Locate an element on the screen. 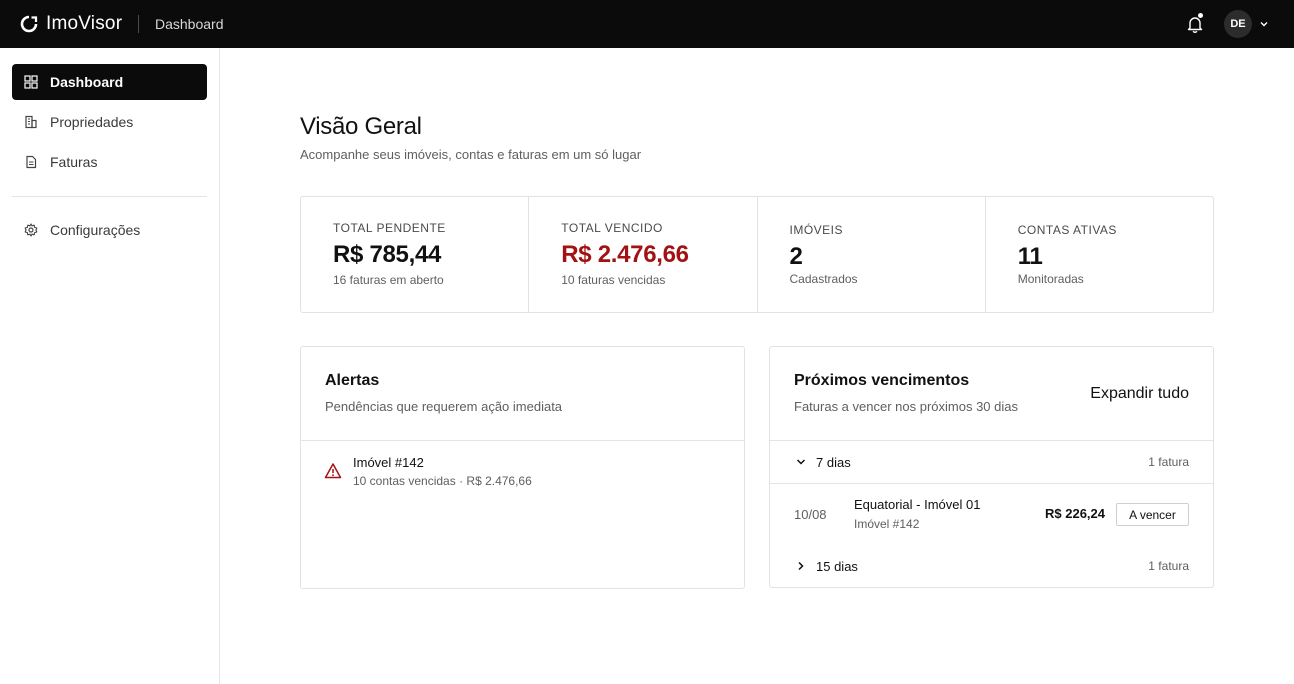 Image resolution: width=1294 pixels, height=684 pixels. logo-icon is located at coordinates (29, 24).